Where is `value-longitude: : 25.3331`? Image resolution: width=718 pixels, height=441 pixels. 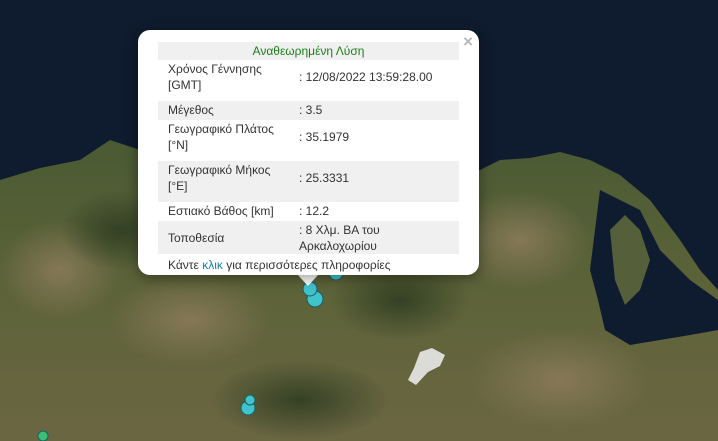
value-longitude: : 25.3331 is located at coordinates (376, 181).